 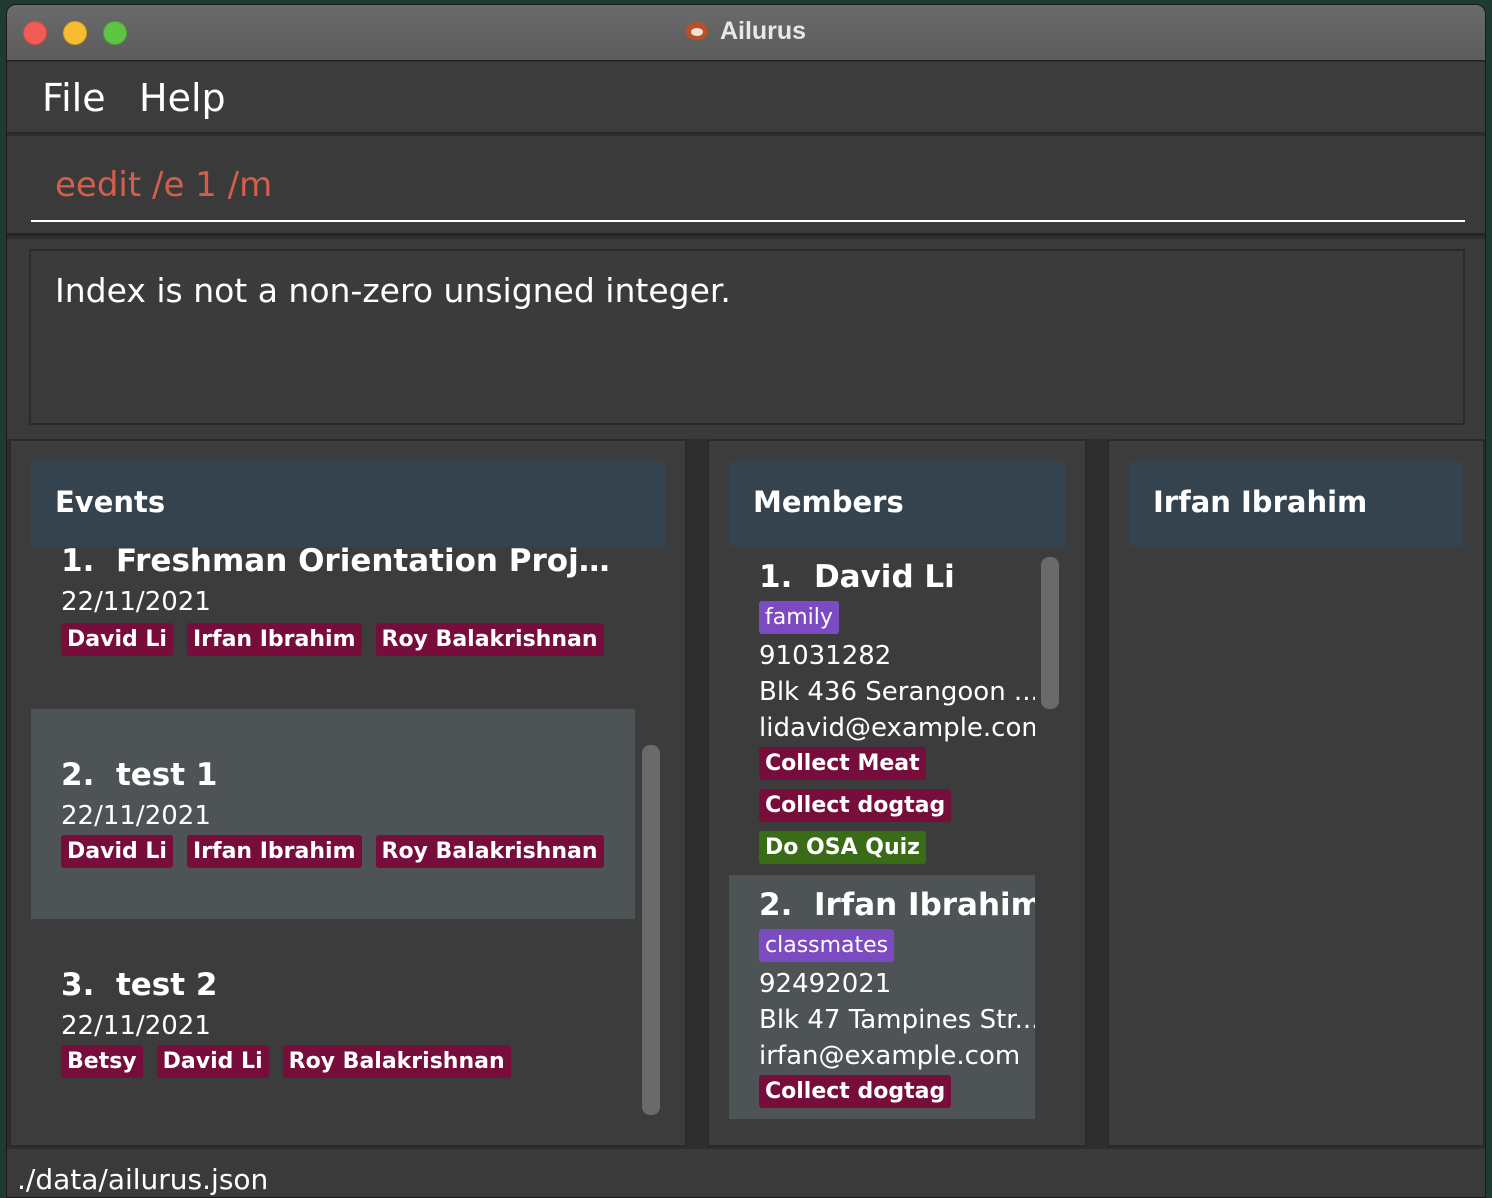 I want to click on member-task: Collect Meat, so click(x=842, y=763).